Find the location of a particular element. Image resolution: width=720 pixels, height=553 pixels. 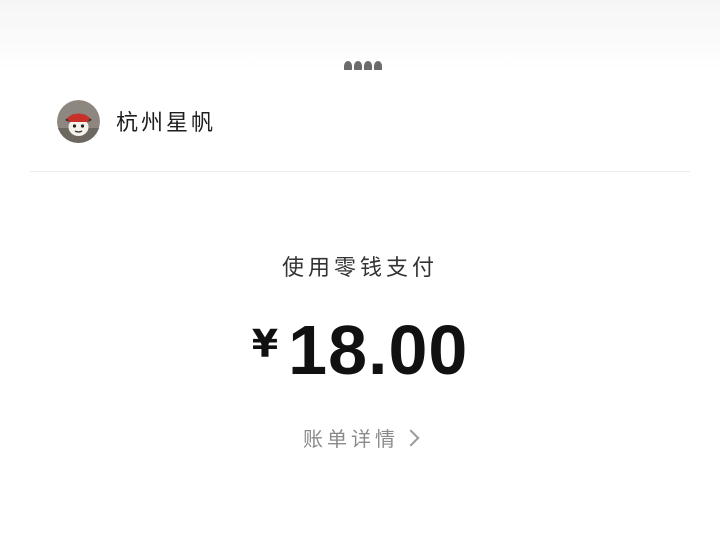

cut-off-header-fragment is located at coordinates (368, 63).